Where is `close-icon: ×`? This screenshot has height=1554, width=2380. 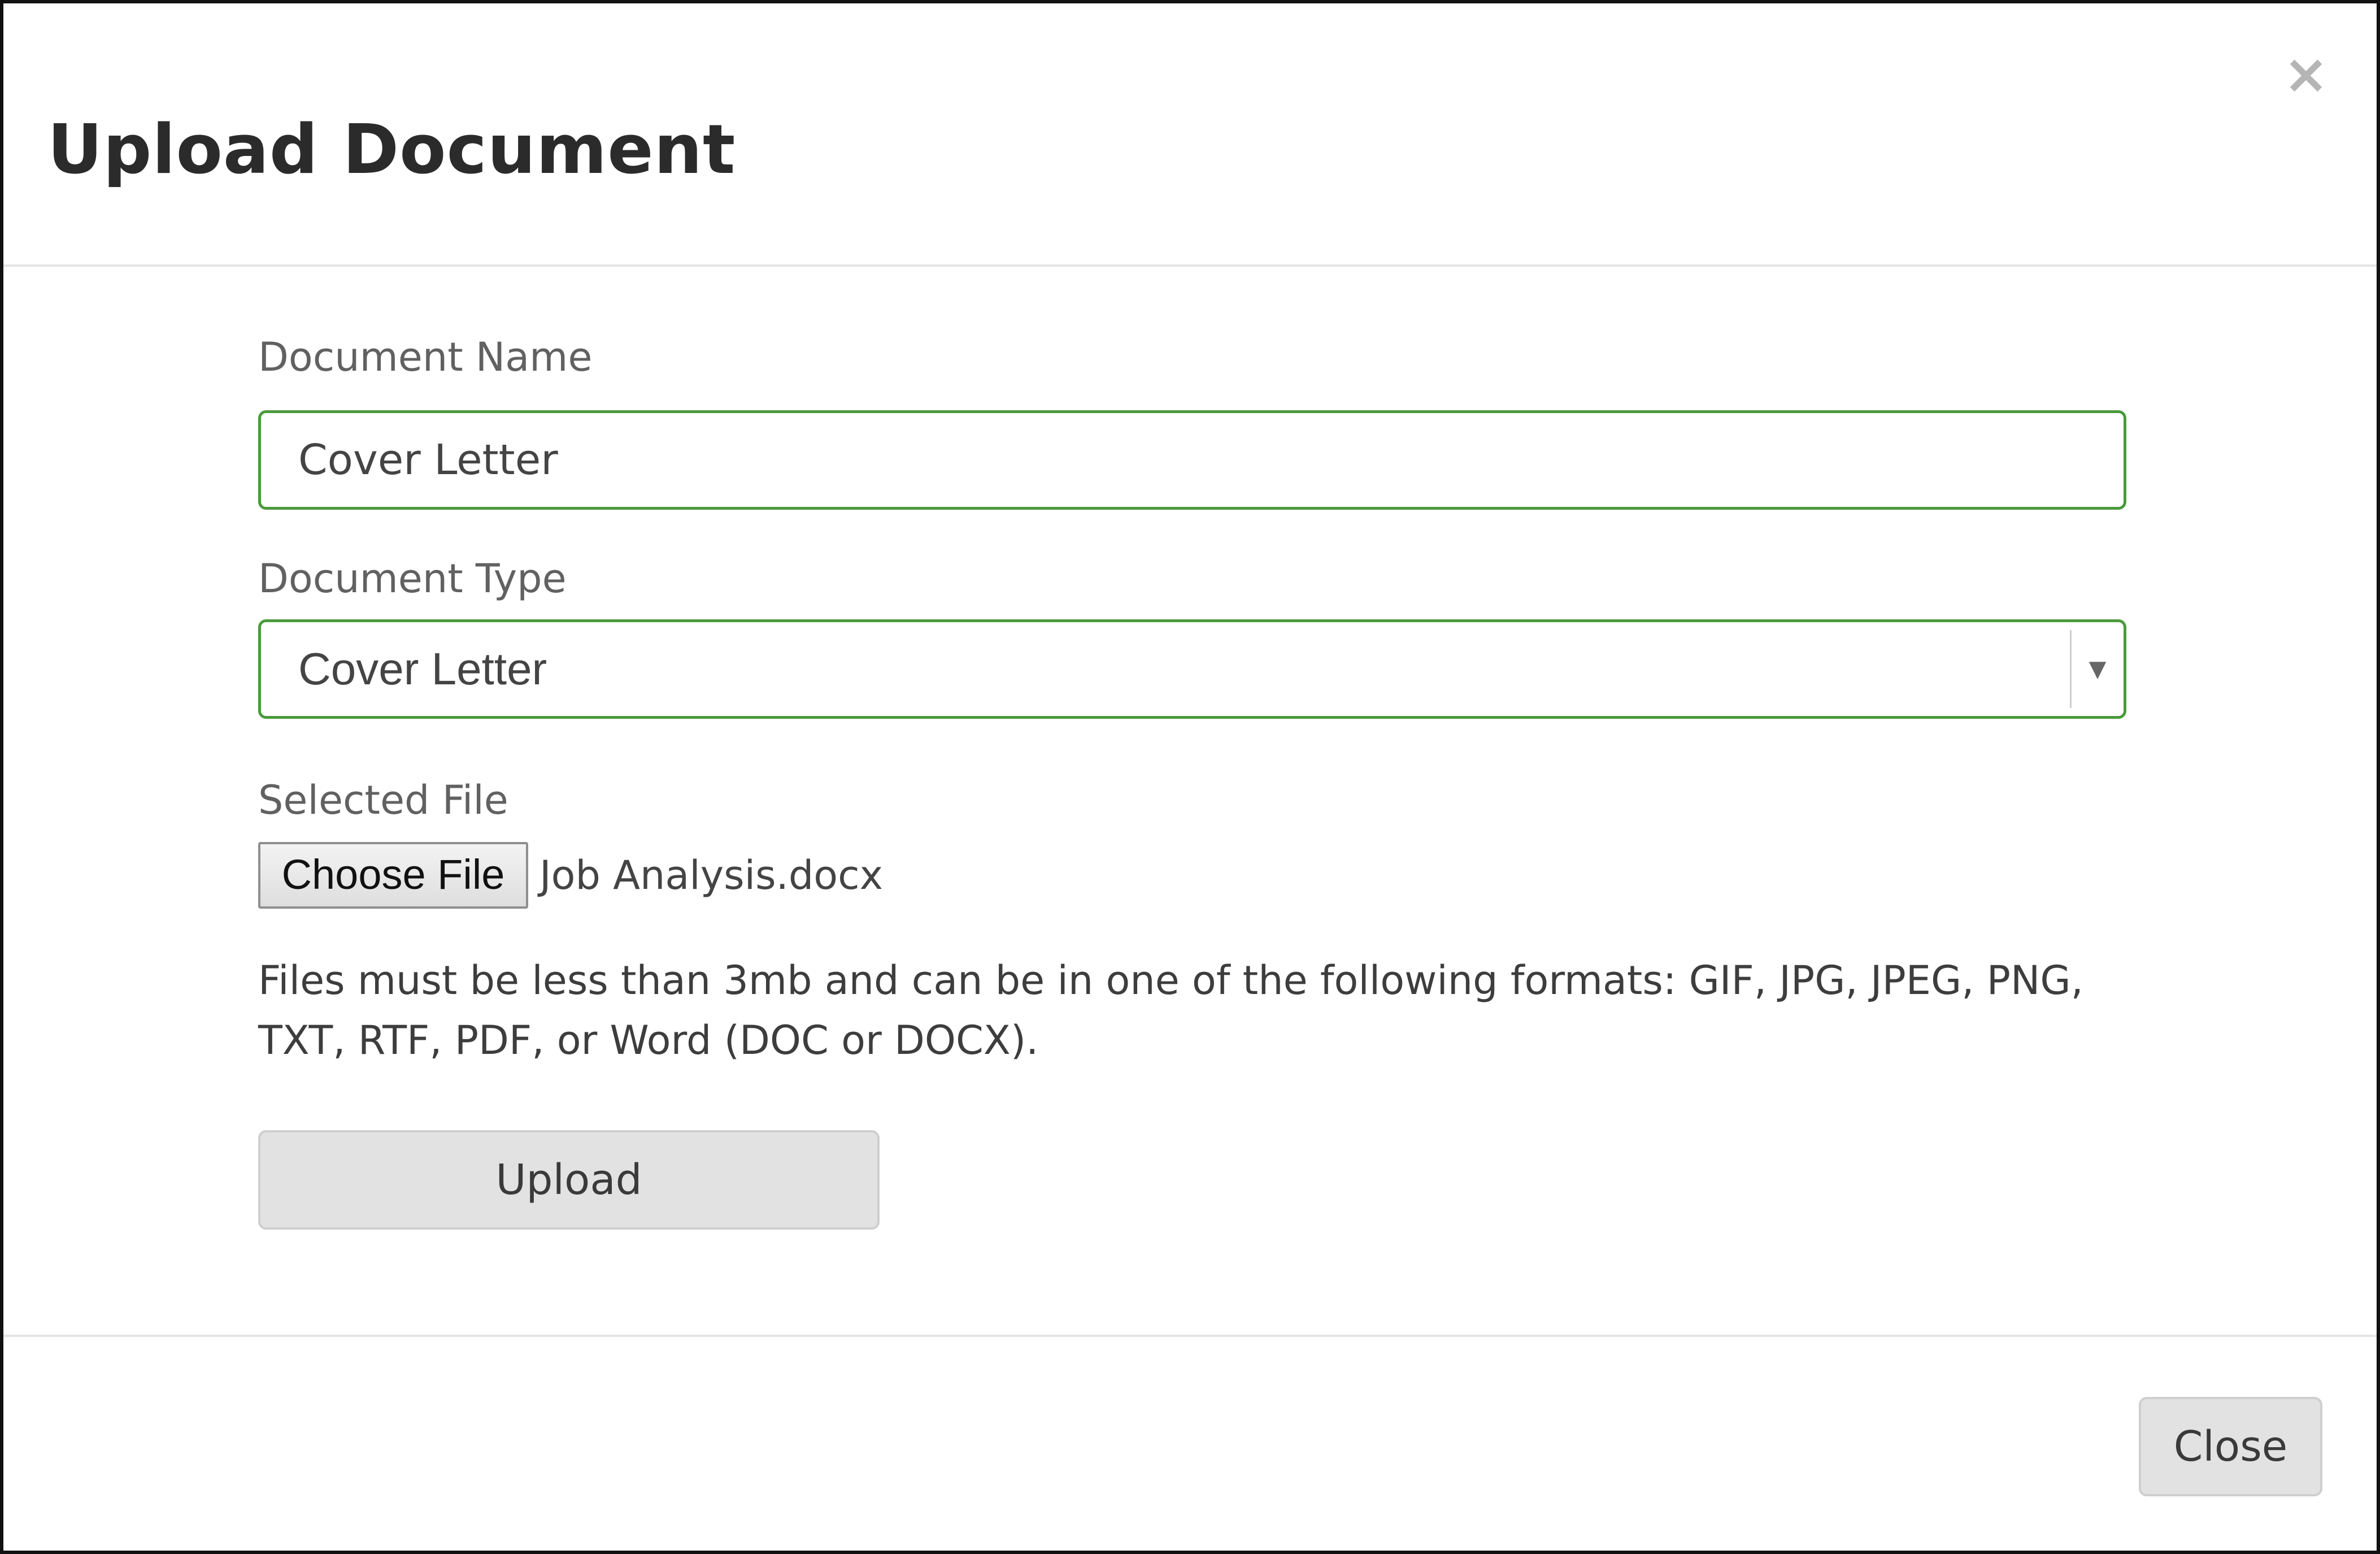
close-icon: × is located at coordinates (2306, 74).